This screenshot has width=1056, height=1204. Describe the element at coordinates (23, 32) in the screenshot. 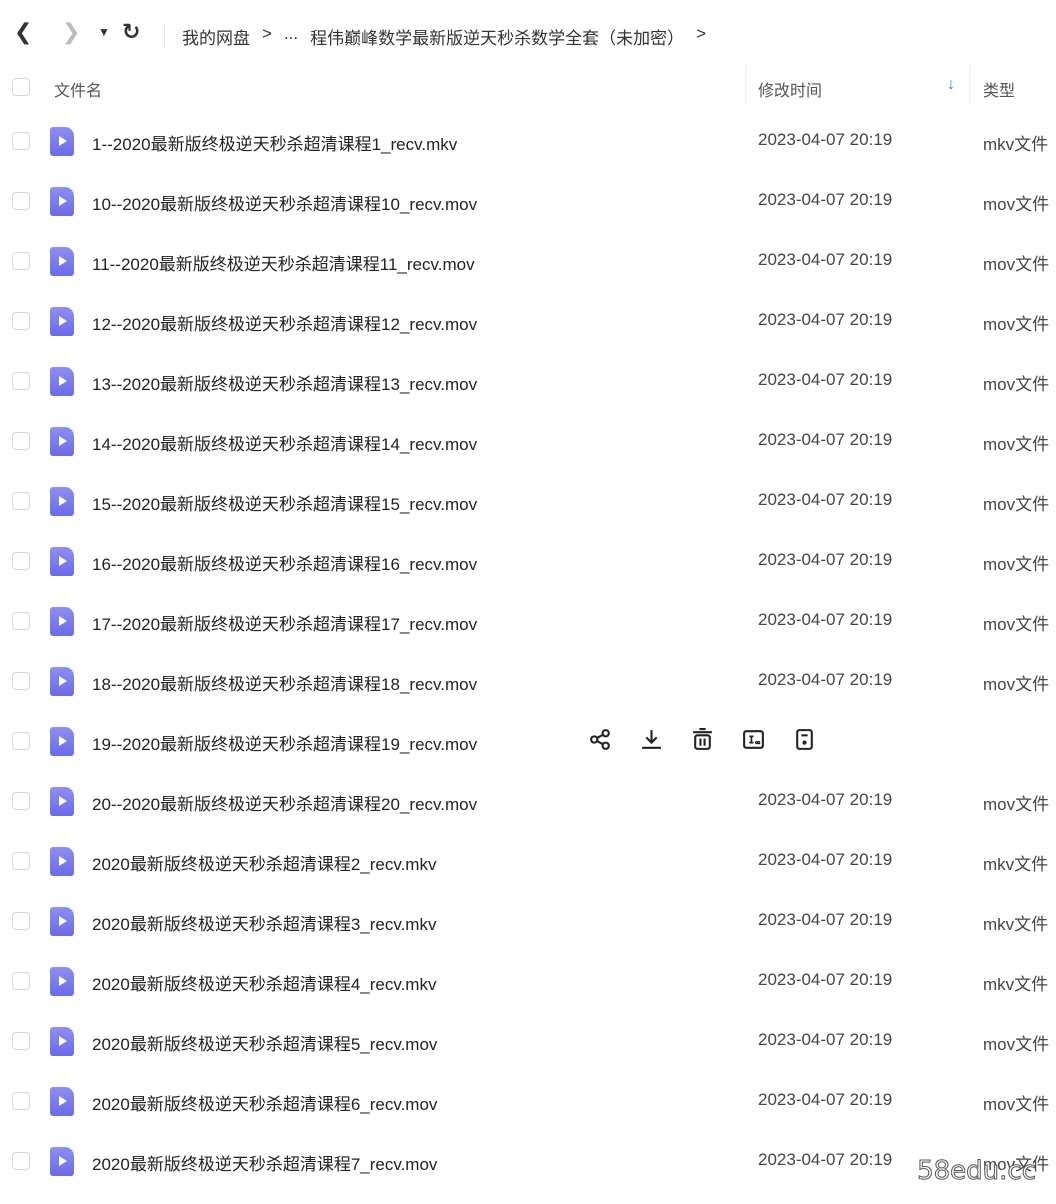

I see `back-icon: ❮` at that location.